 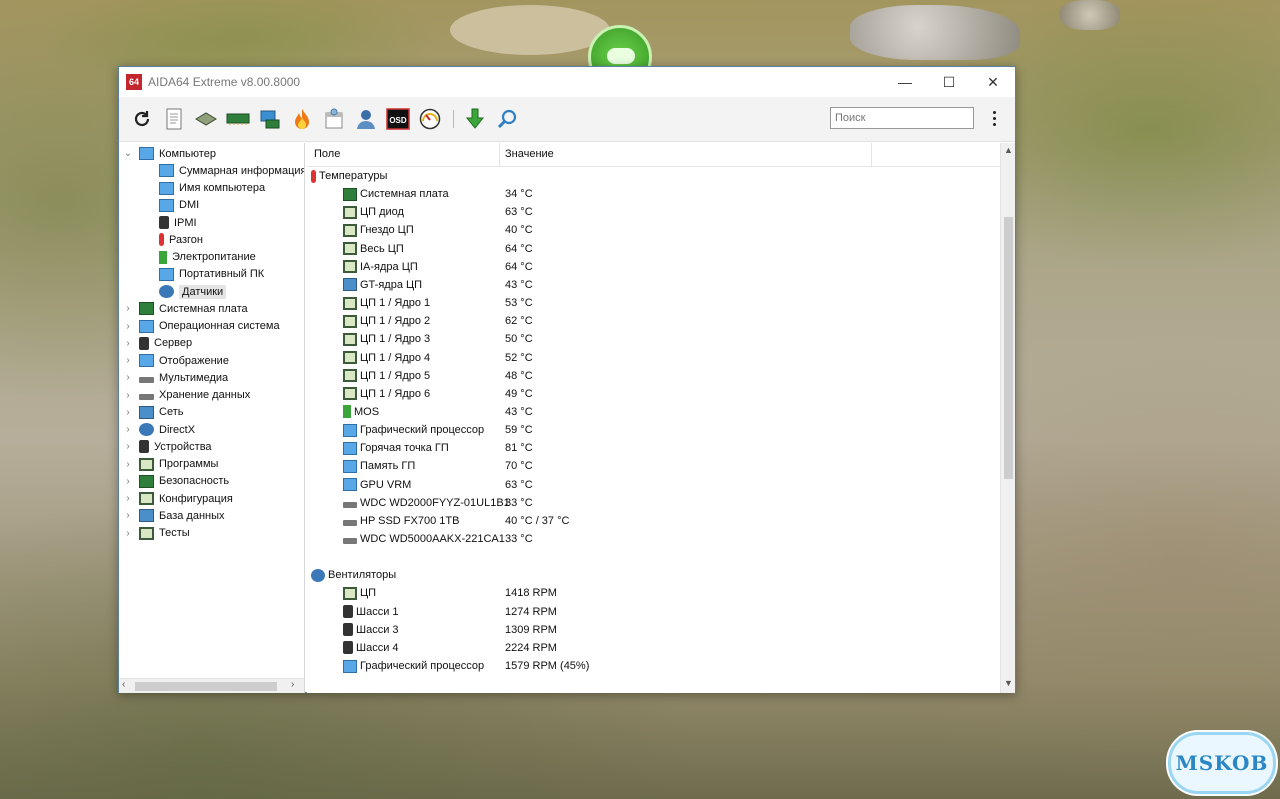 What do you see at coordinates (366, 119) in the screenshot?
I see `user-icon` at bounding box center [366, 119].